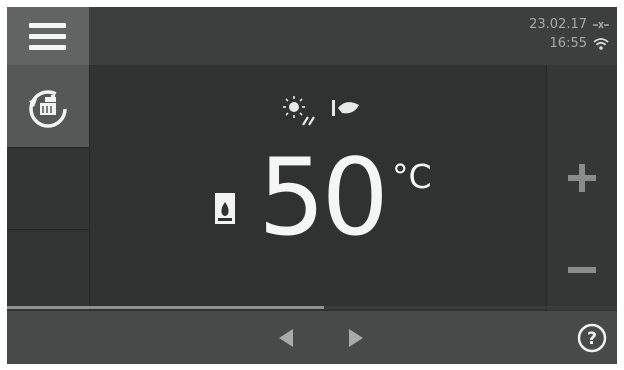 This screenshot has width=624, height=370. Describe the element at coordinates (558, 24) in the screenshot. I see `status-date: 23.02.17` at that location.